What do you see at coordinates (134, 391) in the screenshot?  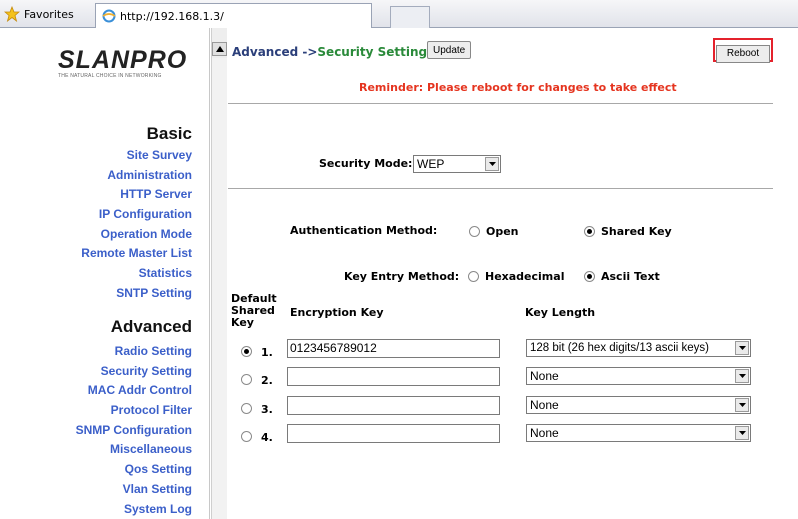 I see `sidebar-item-mac-addr-control: MAC Addr Control` at bounding box center [134, 391].